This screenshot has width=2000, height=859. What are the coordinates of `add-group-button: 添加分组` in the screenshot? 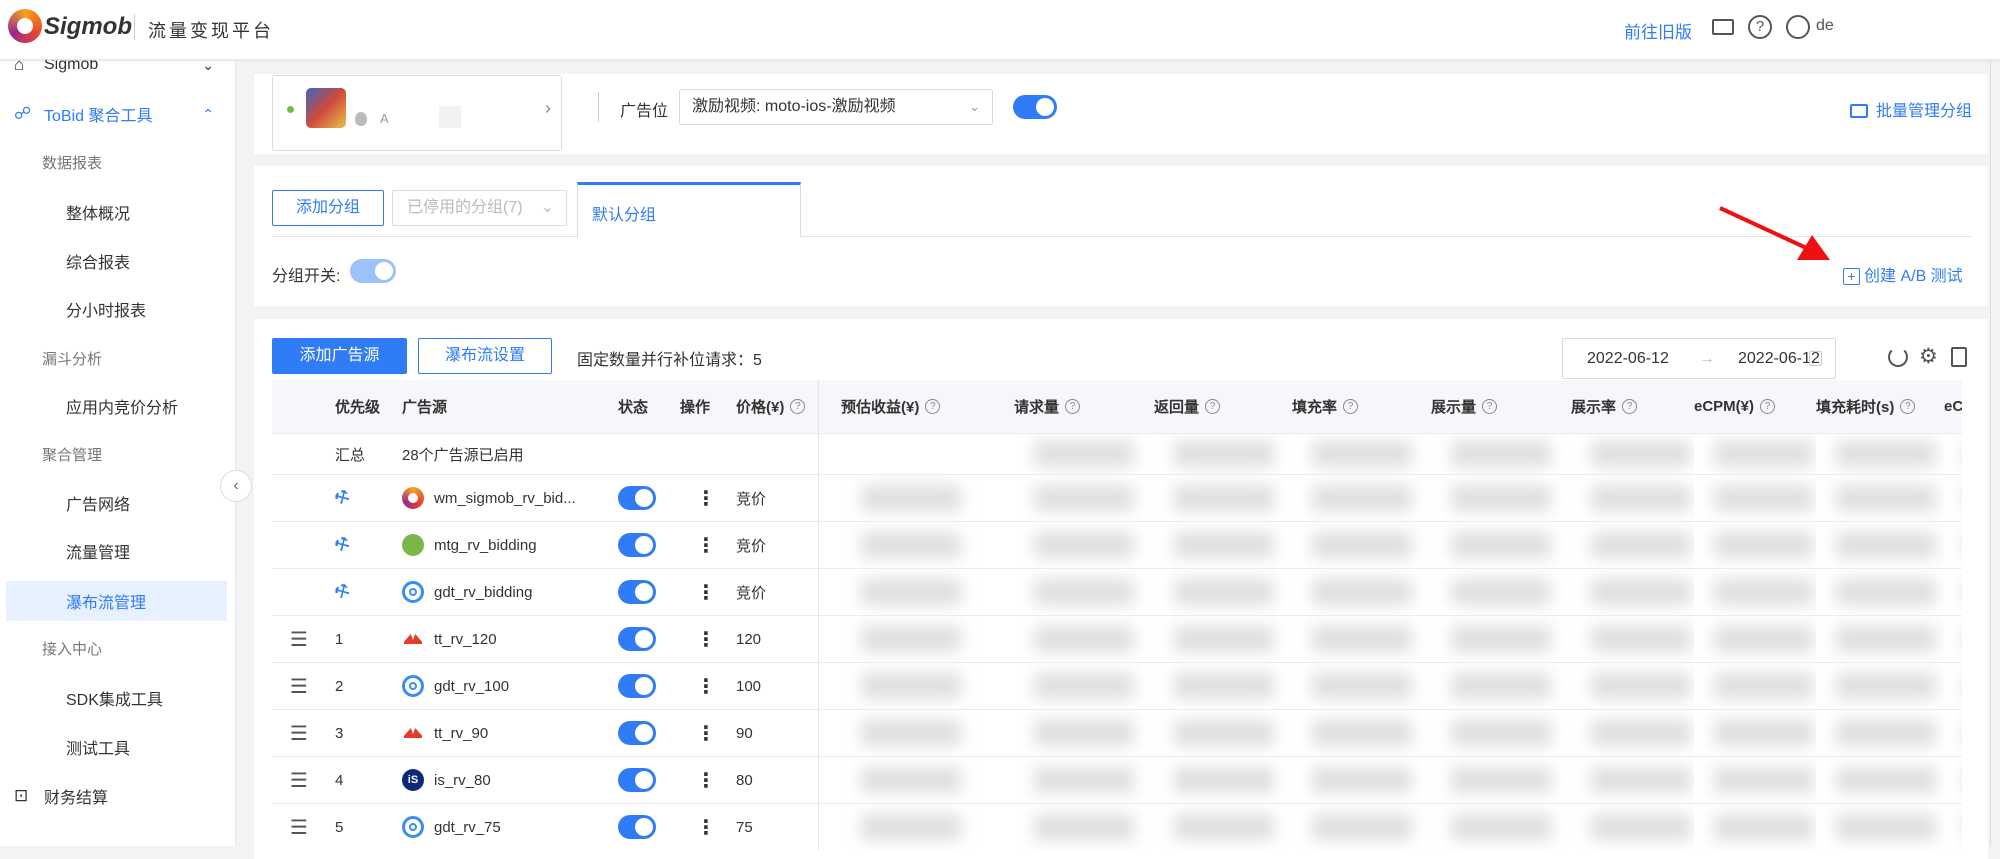 It's located at (328, 208).